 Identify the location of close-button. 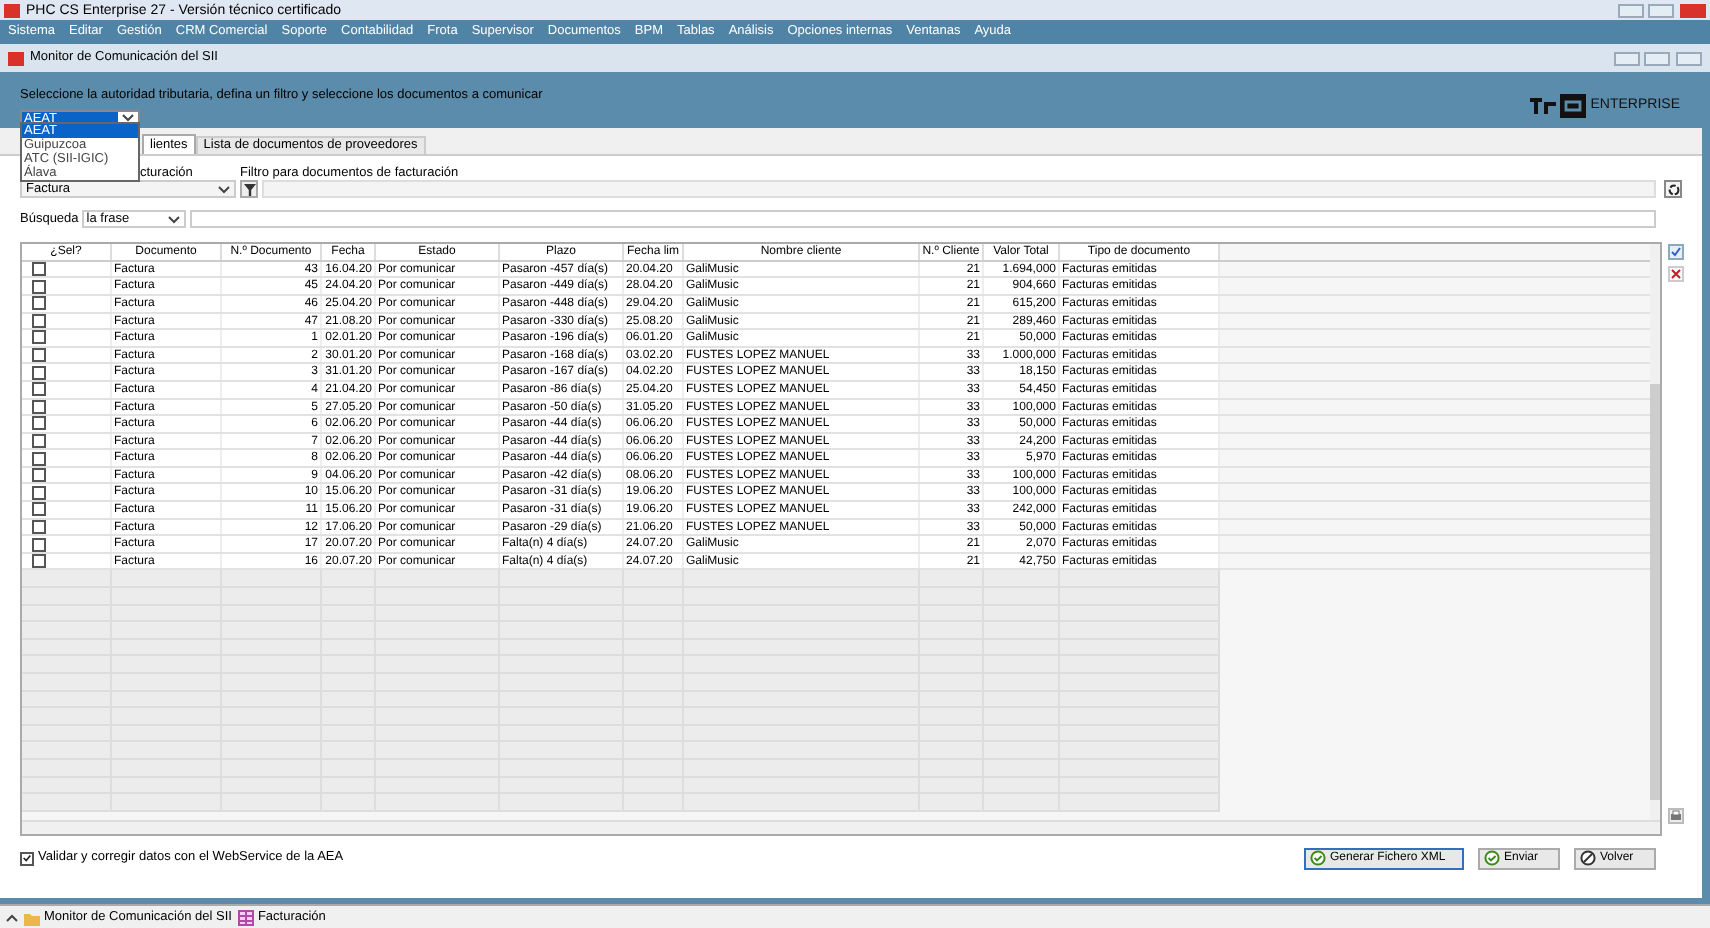
(1693, 10).